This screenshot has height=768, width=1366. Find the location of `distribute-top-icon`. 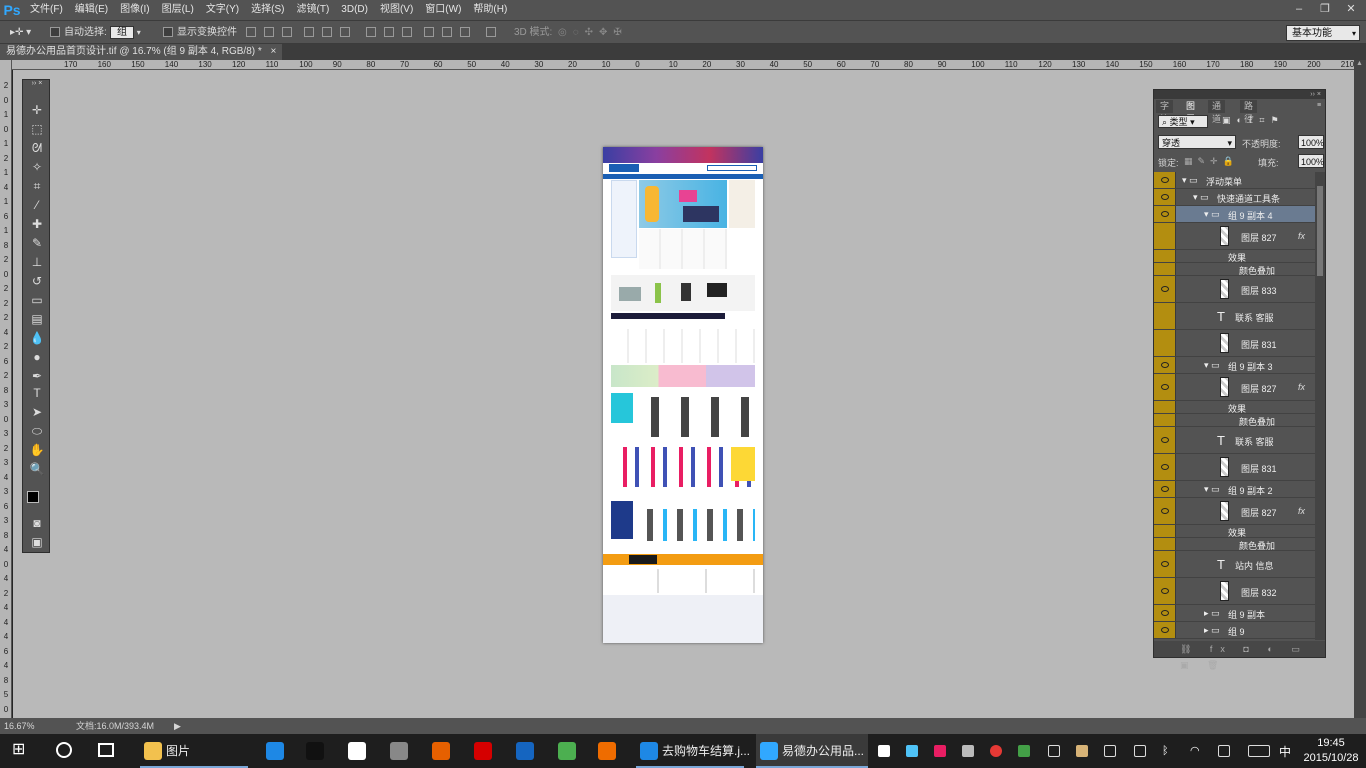

distribute-top-icon is located at coordinates (371, 32).